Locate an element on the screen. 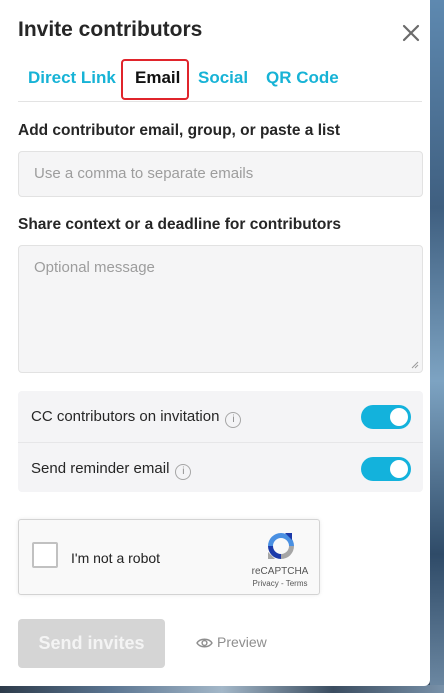 This screenshot has width=444, height=693. background-page-bottom is located at coordinates (222, 689).